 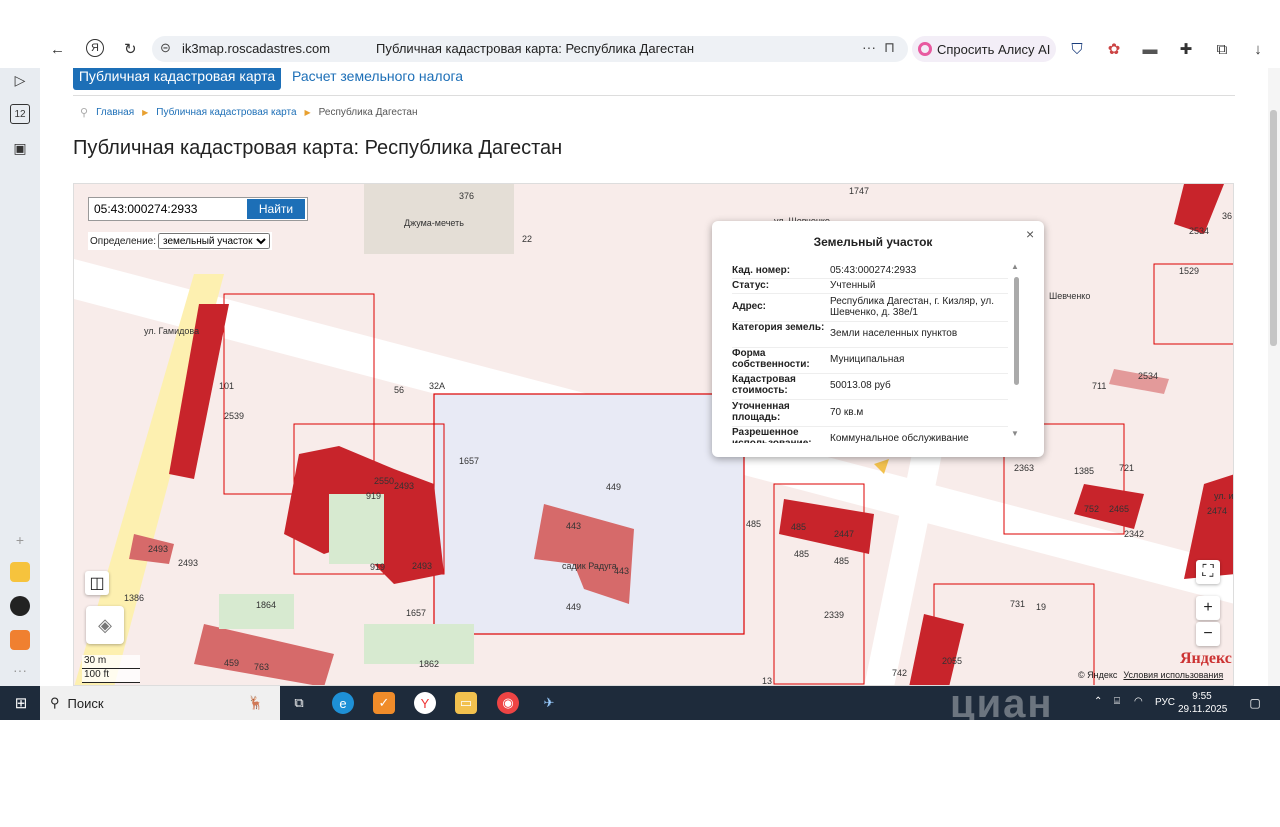 I want to click on app-icon: ✓, so click(x=384, y=703).